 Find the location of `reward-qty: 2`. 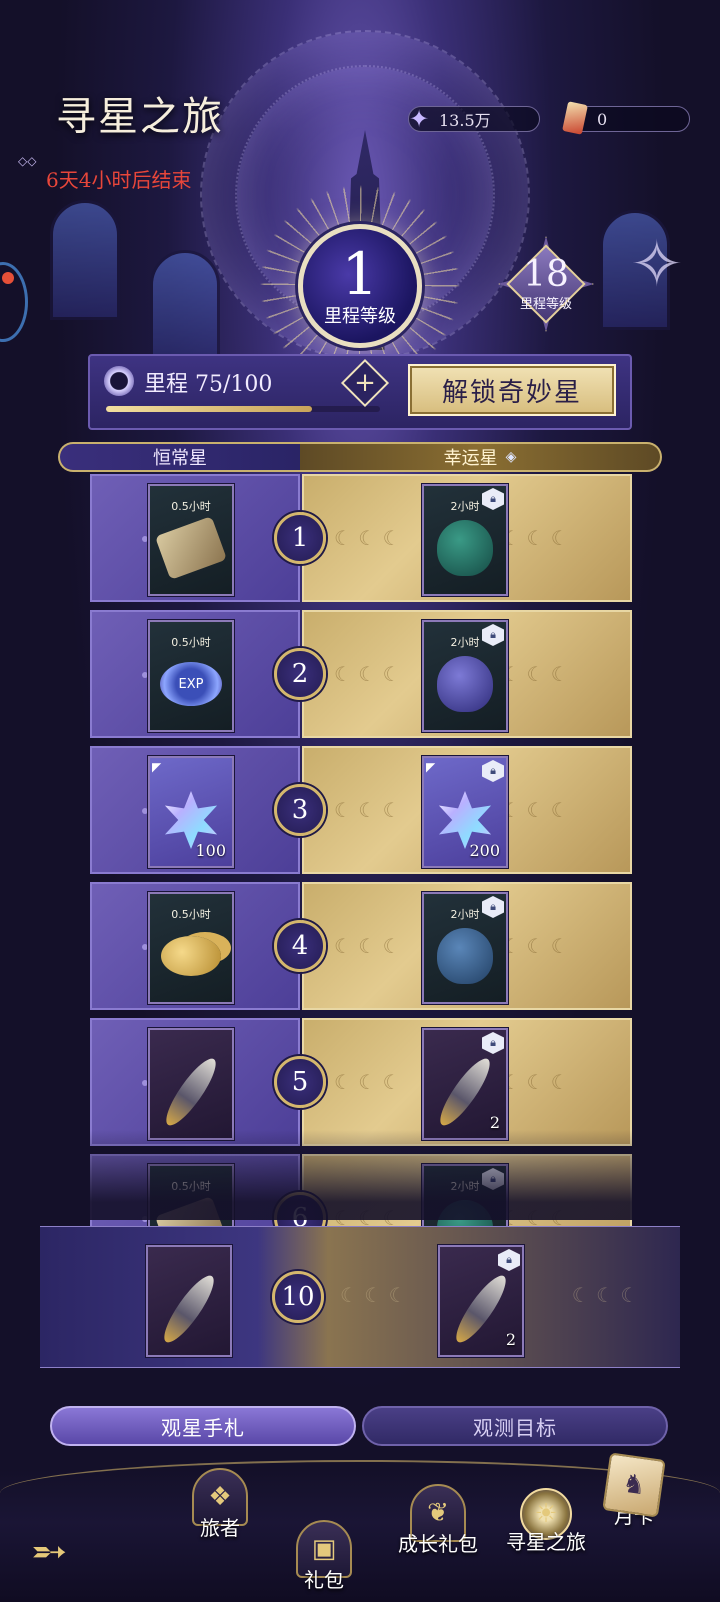

reward-qty: 2 is located at coordinates (510, 1339).